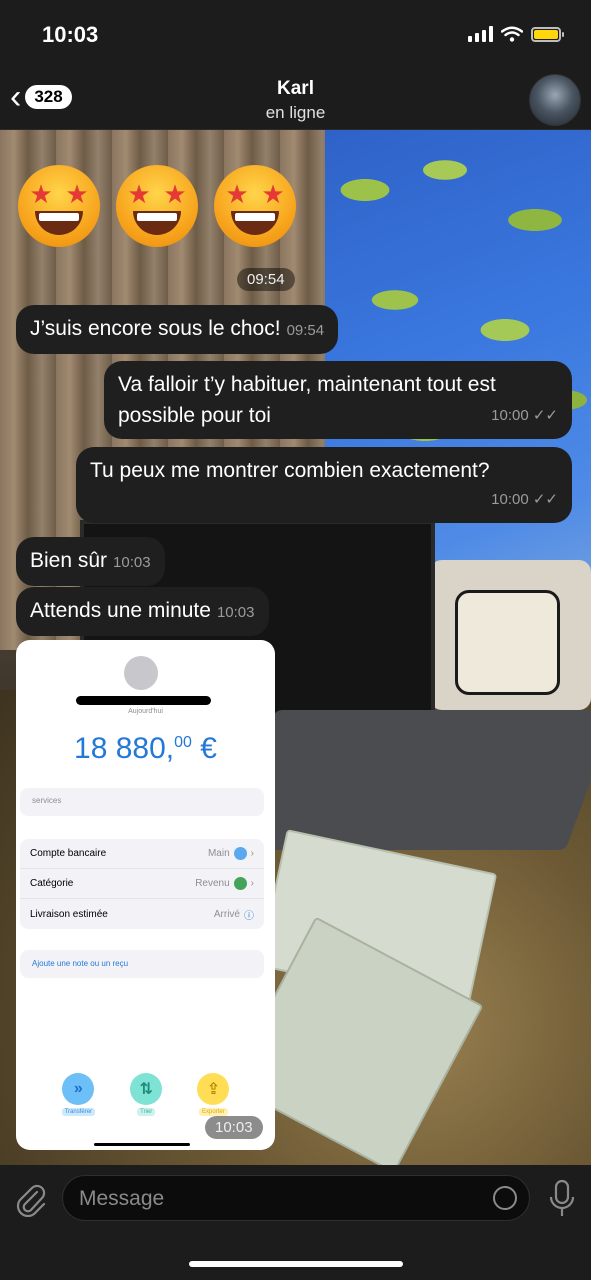 The image size is (591, 1280). I want to click on sticker-icon, so click(505, 1198).